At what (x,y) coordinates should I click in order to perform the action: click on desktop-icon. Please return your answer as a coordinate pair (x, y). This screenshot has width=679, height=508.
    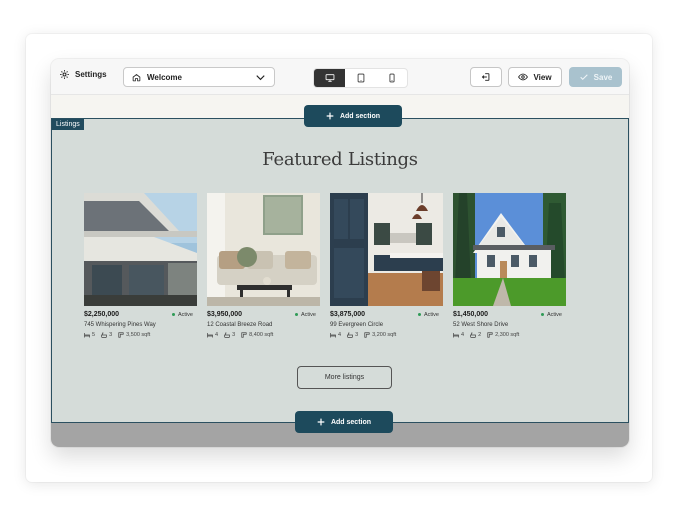
    Looking at the image, I should click on (329, 78).